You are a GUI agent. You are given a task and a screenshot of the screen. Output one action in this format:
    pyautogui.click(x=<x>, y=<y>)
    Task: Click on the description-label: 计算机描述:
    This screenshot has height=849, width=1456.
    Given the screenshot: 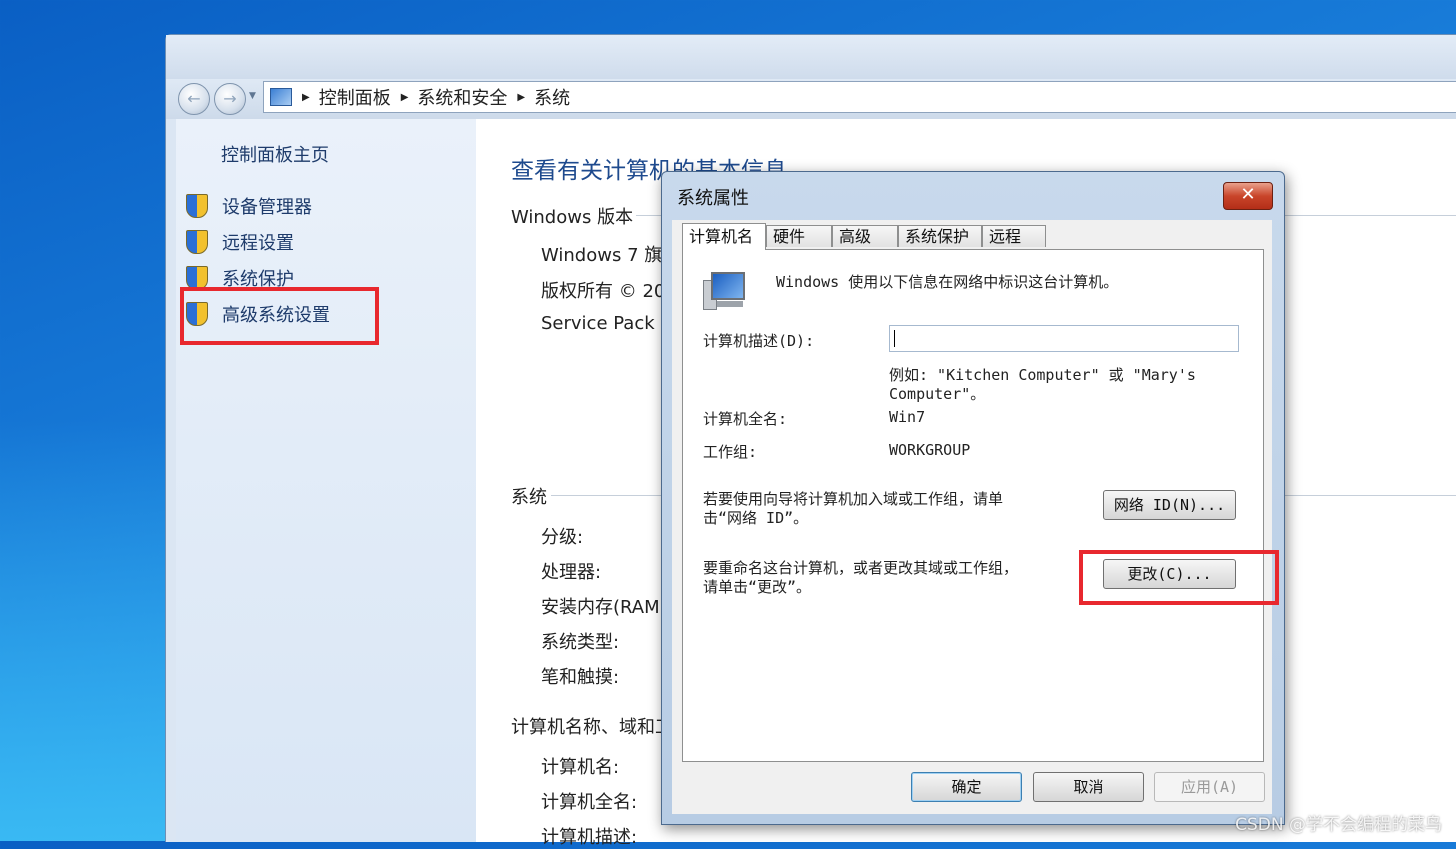 What is the action you would take?
    pyautogui.click(x=589, y=837)
    